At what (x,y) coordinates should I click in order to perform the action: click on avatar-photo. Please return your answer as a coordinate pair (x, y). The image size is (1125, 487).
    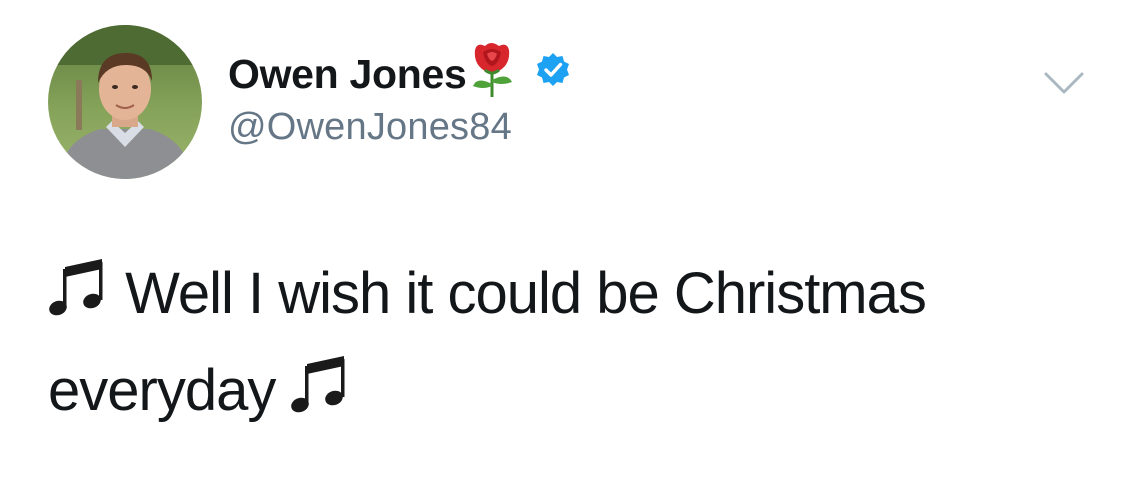
    Looking at the image, I should click on (125, 102).